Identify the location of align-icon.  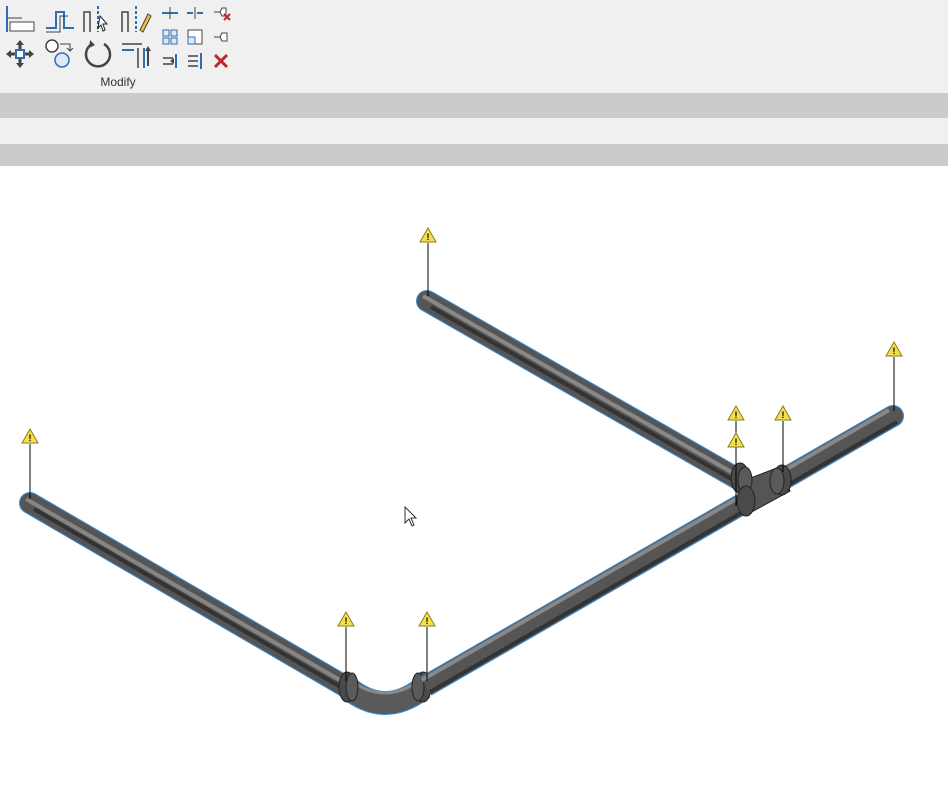
(20, 19).